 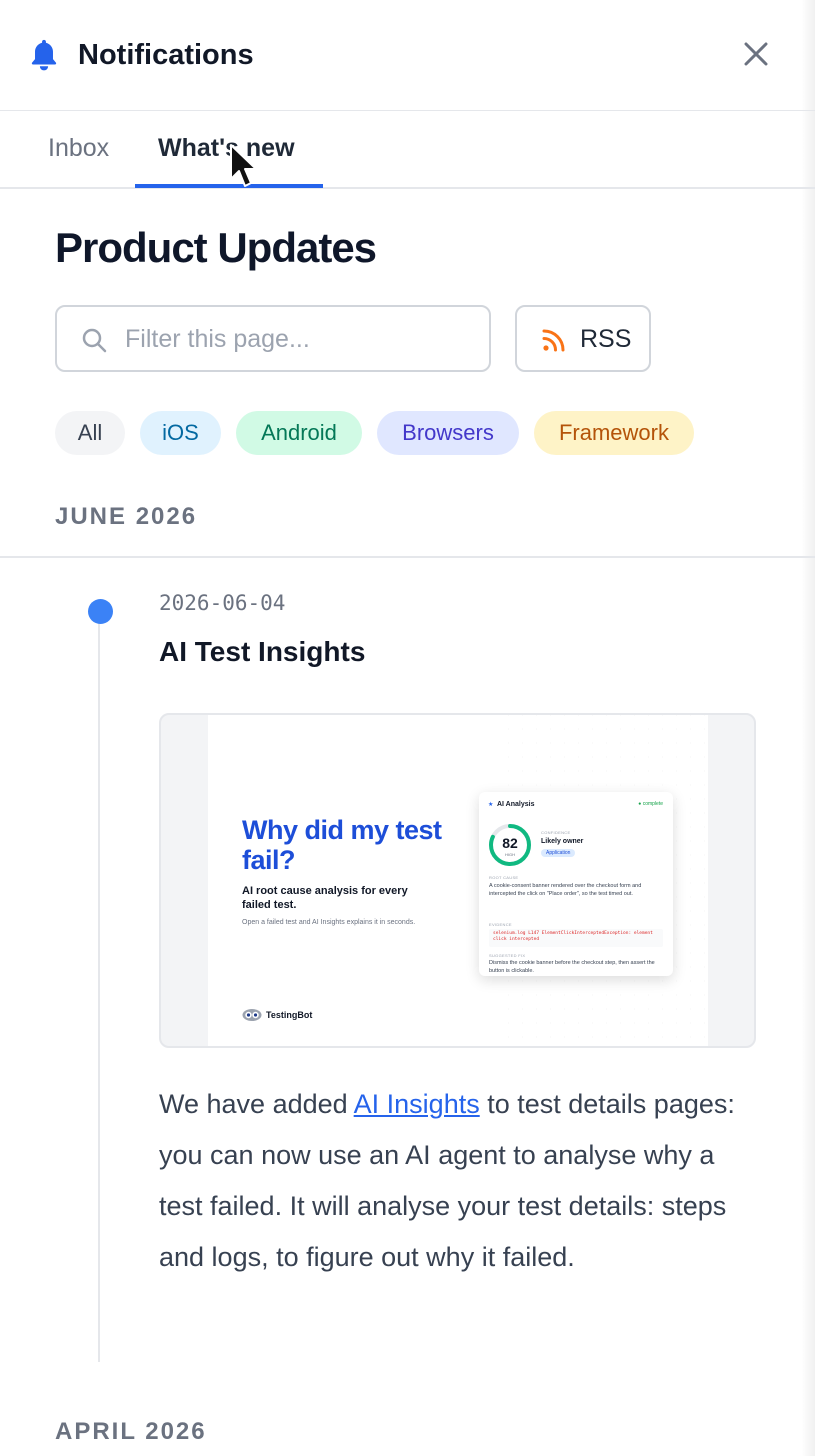 I want to click on fix-caption: SUGGESTED FIX, so click(x=507, y=955).